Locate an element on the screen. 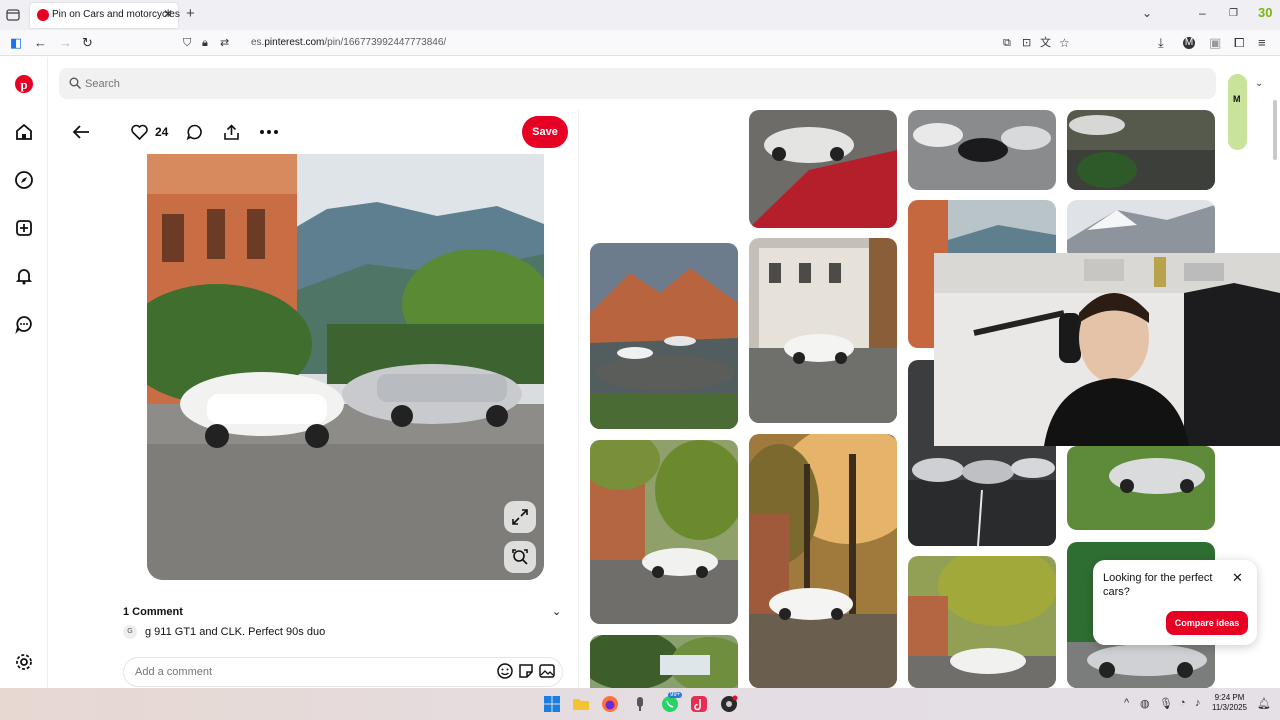 This screenshot has width=1280, height=720. lens-search-icon is located at coordinates (520, 557).